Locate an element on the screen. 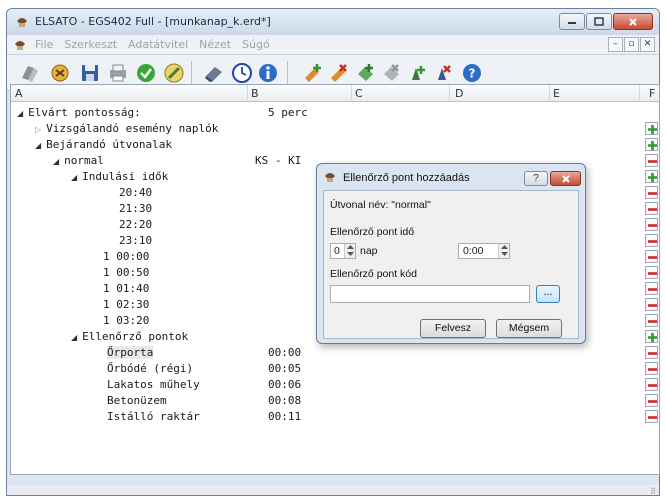 The width and height of the screenshot is (666, 497). tree-row-cell: 22:20 is located at coordinates (135, 224).